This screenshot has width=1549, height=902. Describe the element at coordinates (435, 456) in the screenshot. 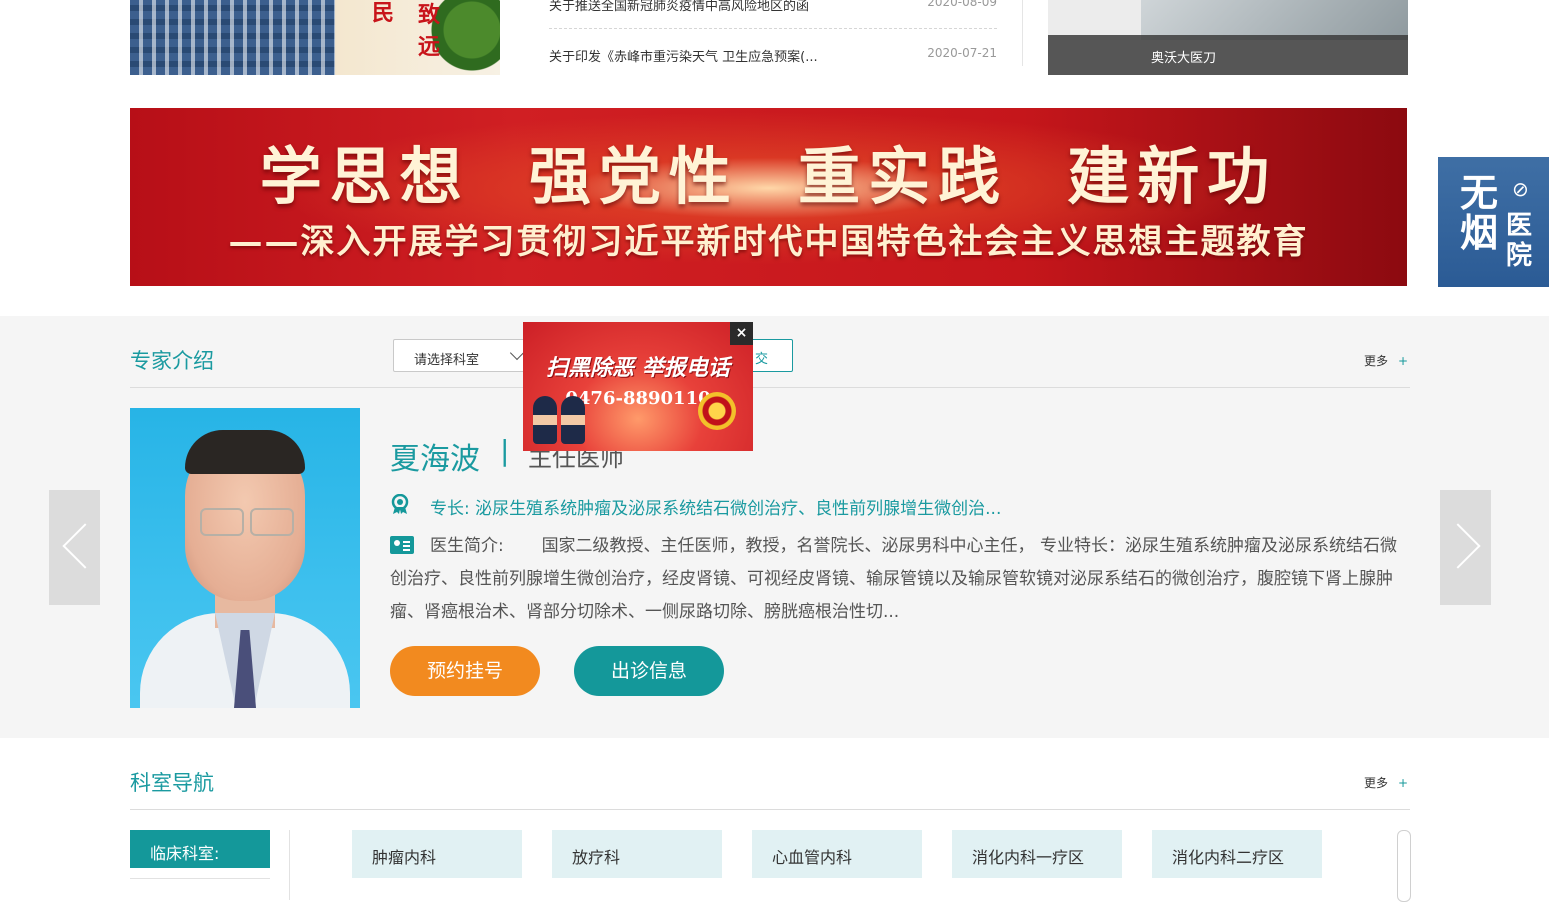

I see `doctor-name: 夏海波` at that location.